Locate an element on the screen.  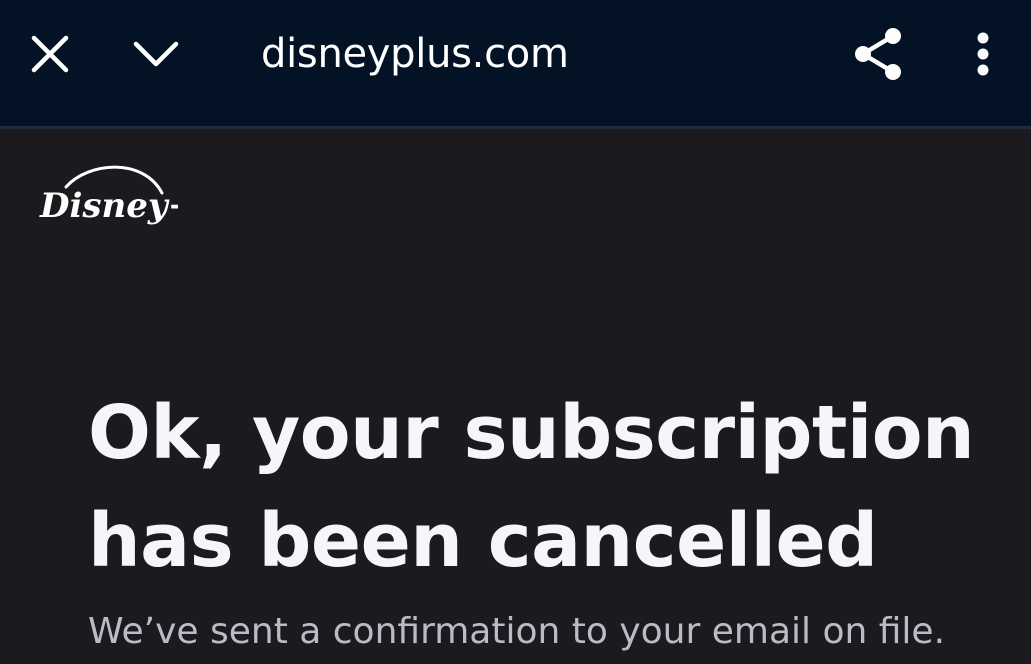
more-vertical-icon is located at coordinates (983, 54).